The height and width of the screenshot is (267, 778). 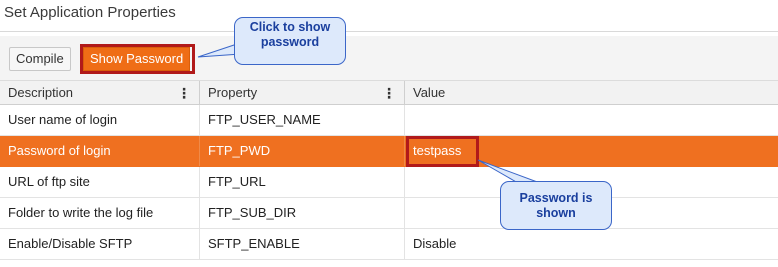 I want to click on column-header-value: Value, so click(x=591, y=92).